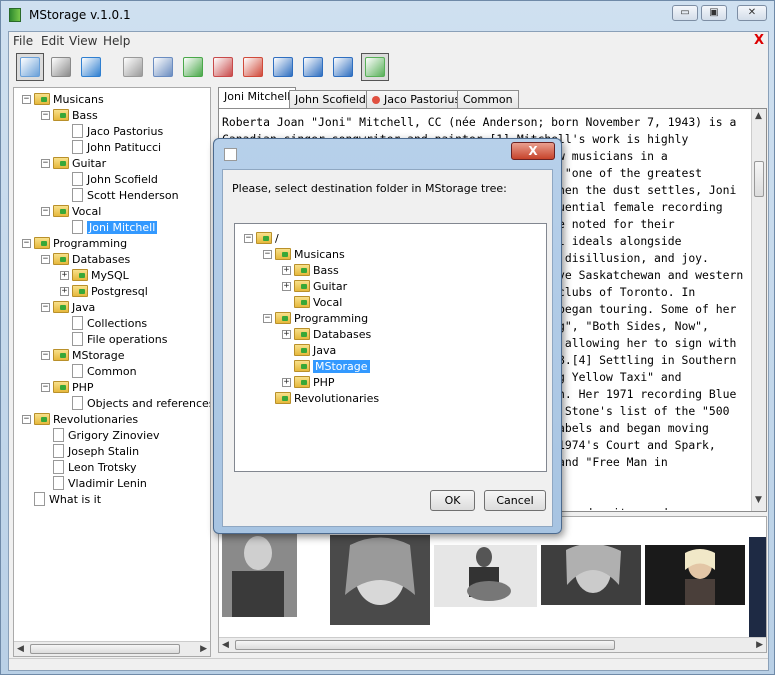  What do you see at coordinates (30, 67) in the screenshot?
I see `tree-view-button` at bounding box center [30, 67].